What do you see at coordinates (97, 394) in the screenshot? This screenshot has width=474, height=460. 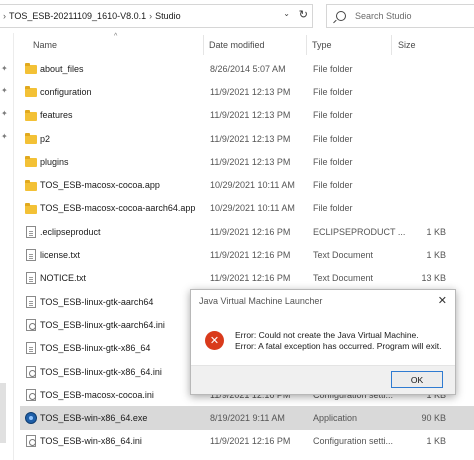 I see `file-name: TOS_ESB-macosx-cocoa.ini` at bounding box center [97, 394].